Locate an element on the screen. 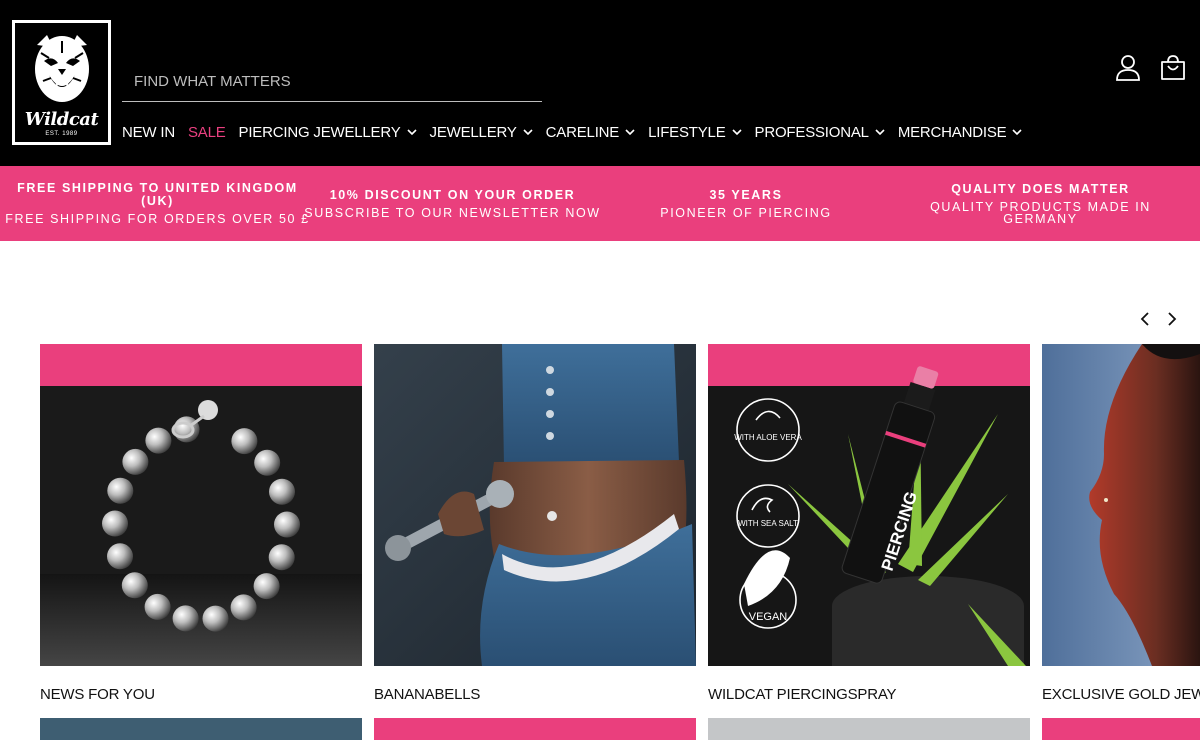  nav-item-merchandise: MERCHANDISE is located at coordinates (960, 132).